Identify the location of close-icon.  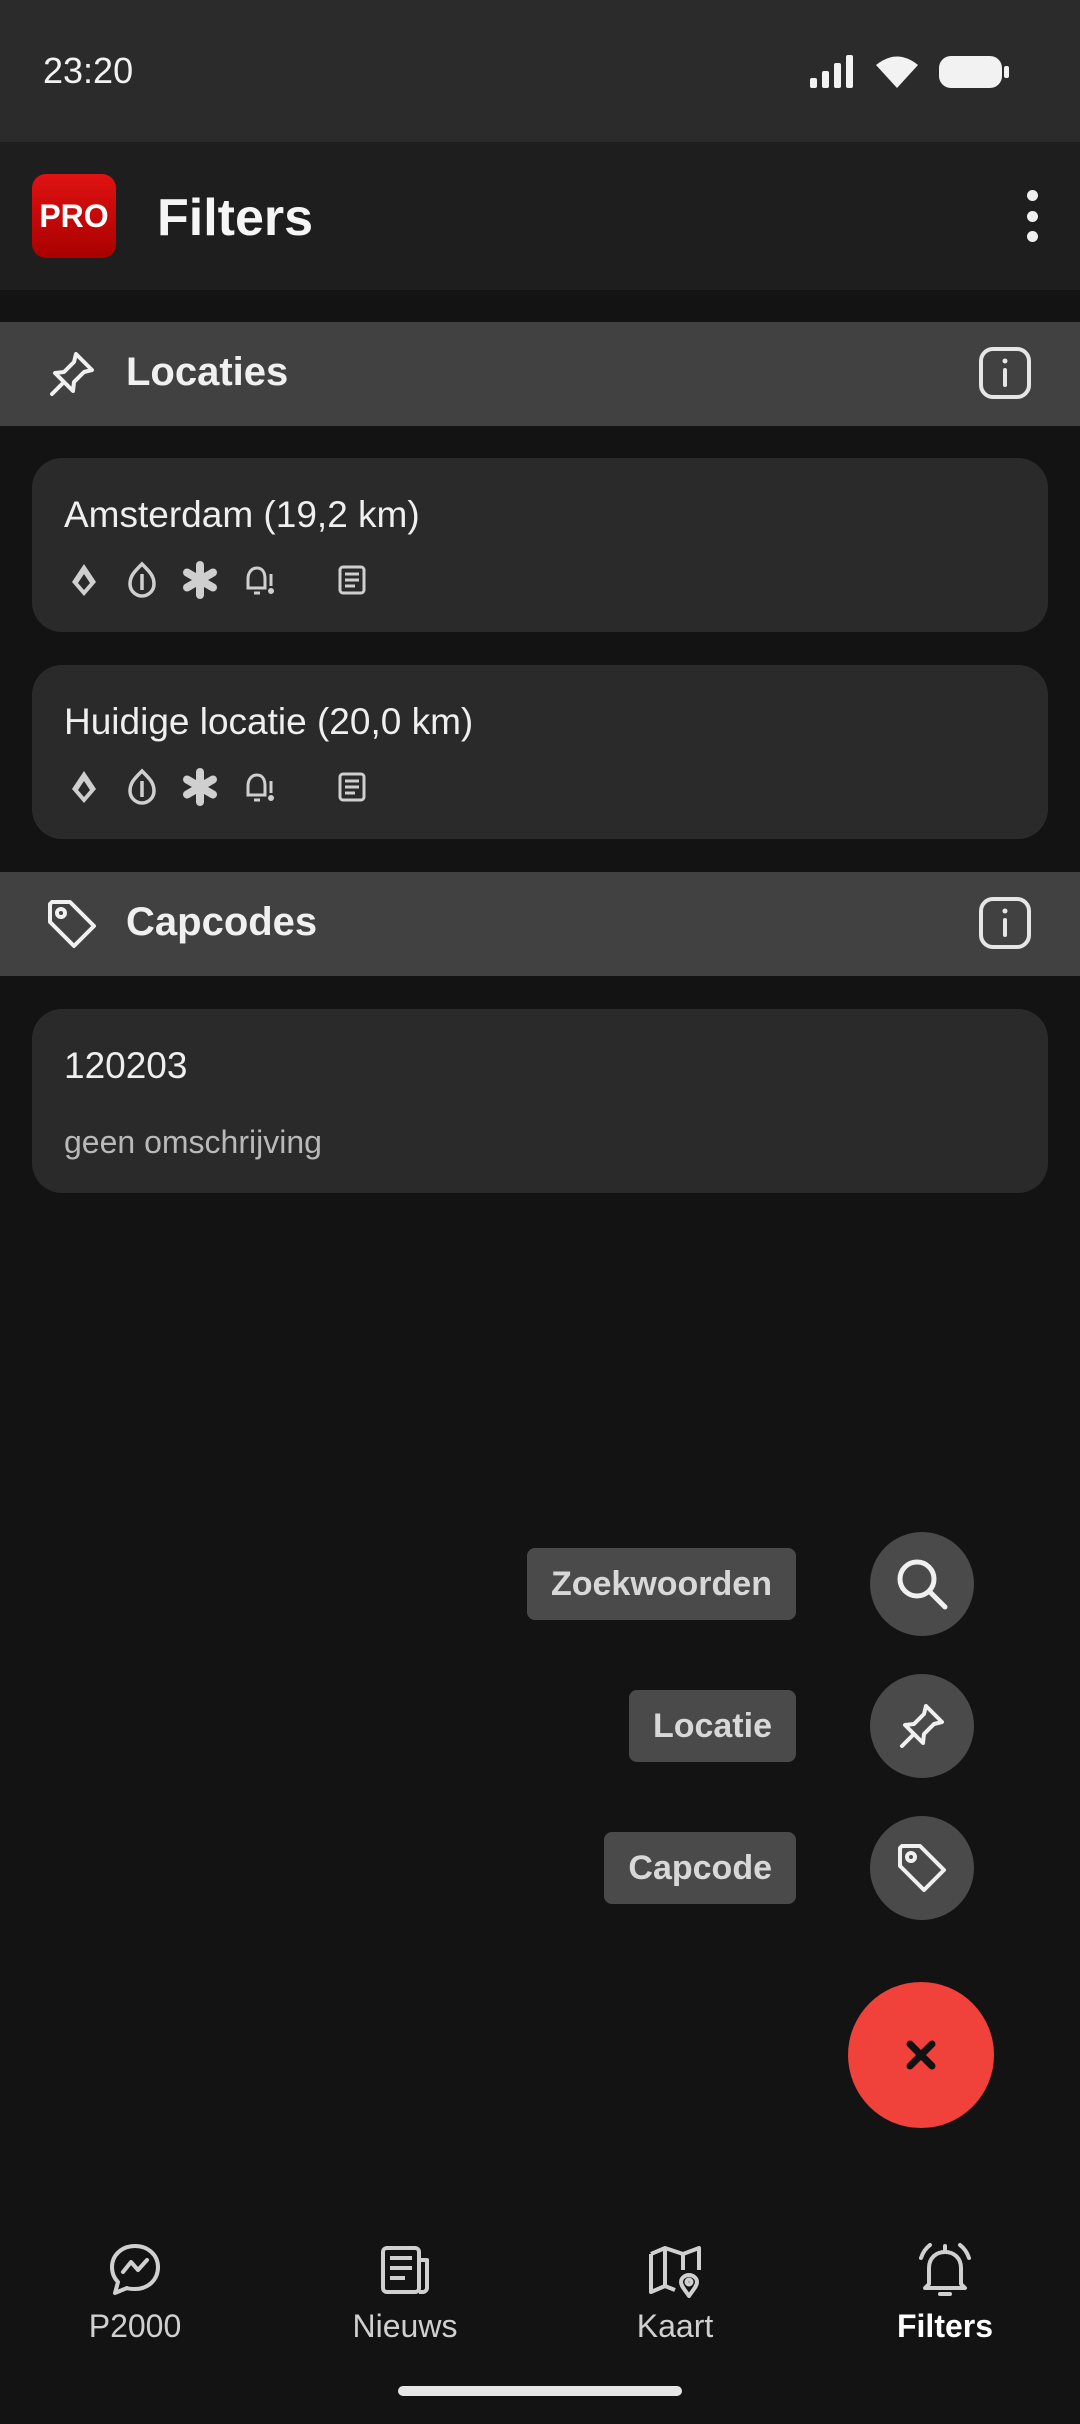
(921, 2055).